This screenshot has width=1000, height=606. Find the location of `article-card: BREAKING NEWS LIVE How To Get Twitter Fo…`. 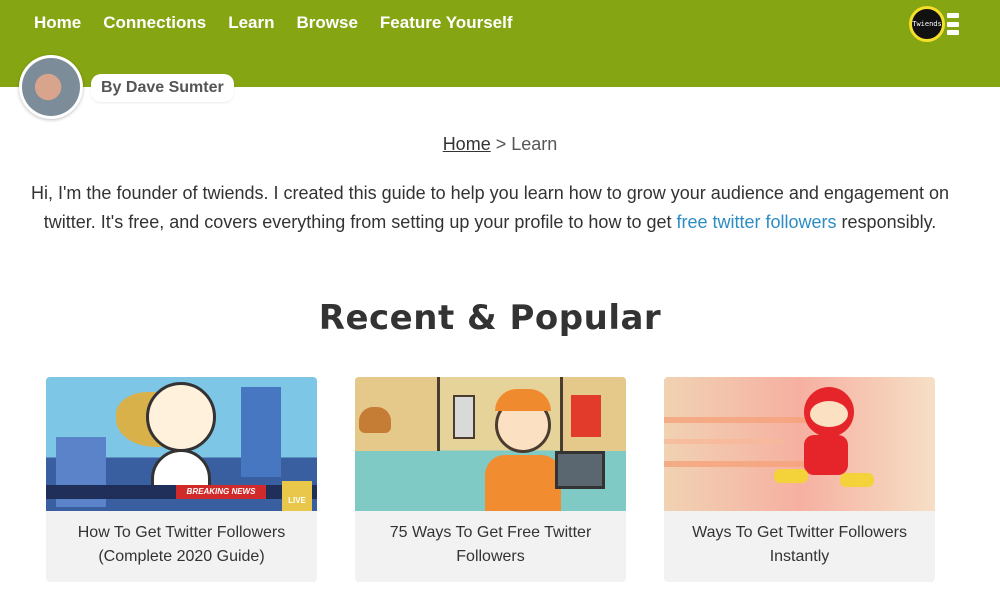

article-card: BREAKING NEWS LIVE How To Get Twitter Fo… is located at coordinates (181, 479).